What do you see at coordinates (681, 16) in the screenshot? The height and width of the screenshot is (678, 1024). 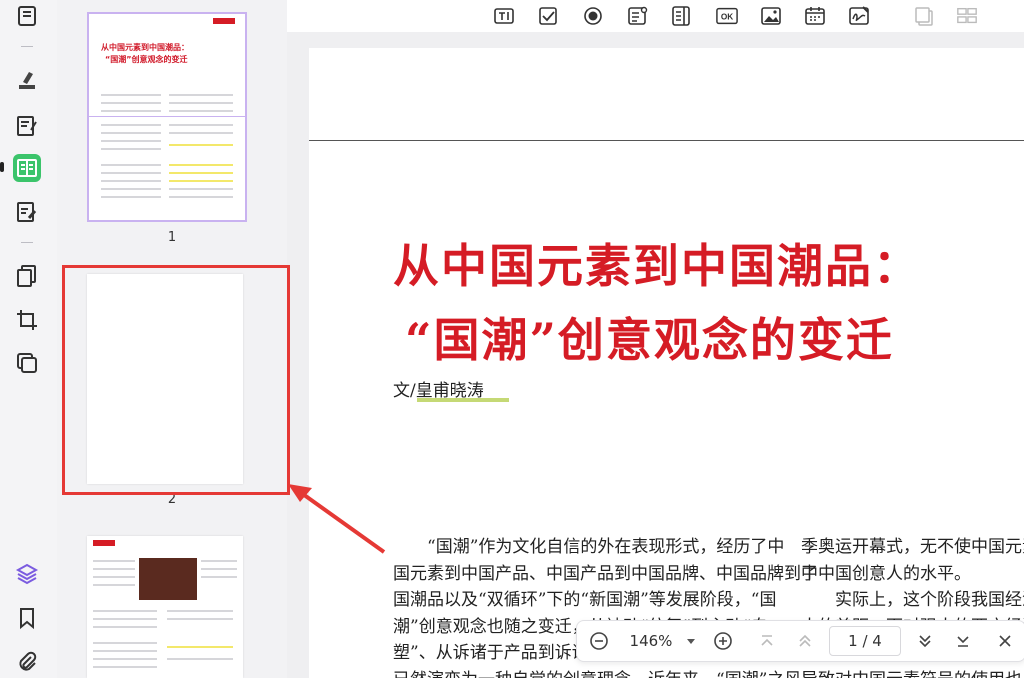 I see `list-box-icon` at bounding box center [681, 16].